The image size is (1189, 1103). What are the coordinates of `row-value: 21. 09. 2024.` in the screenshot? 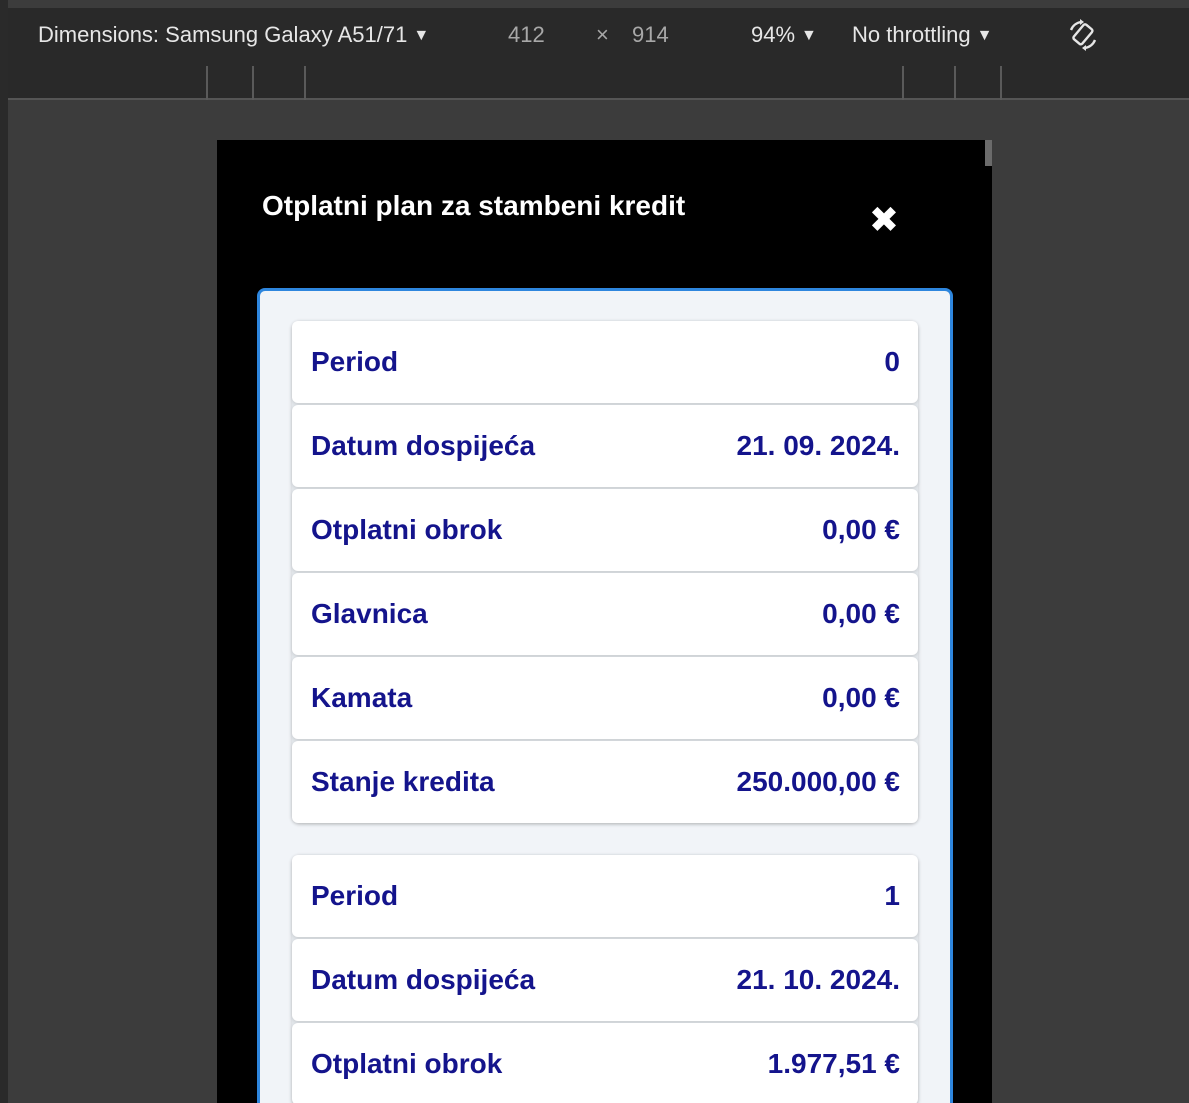 It's located at (818, 445).